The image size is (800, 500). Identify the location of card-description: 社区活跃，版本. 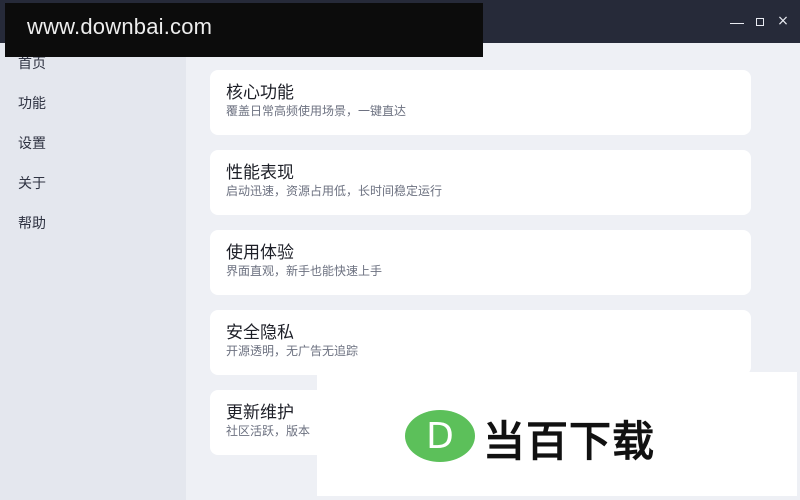
(268, 431).